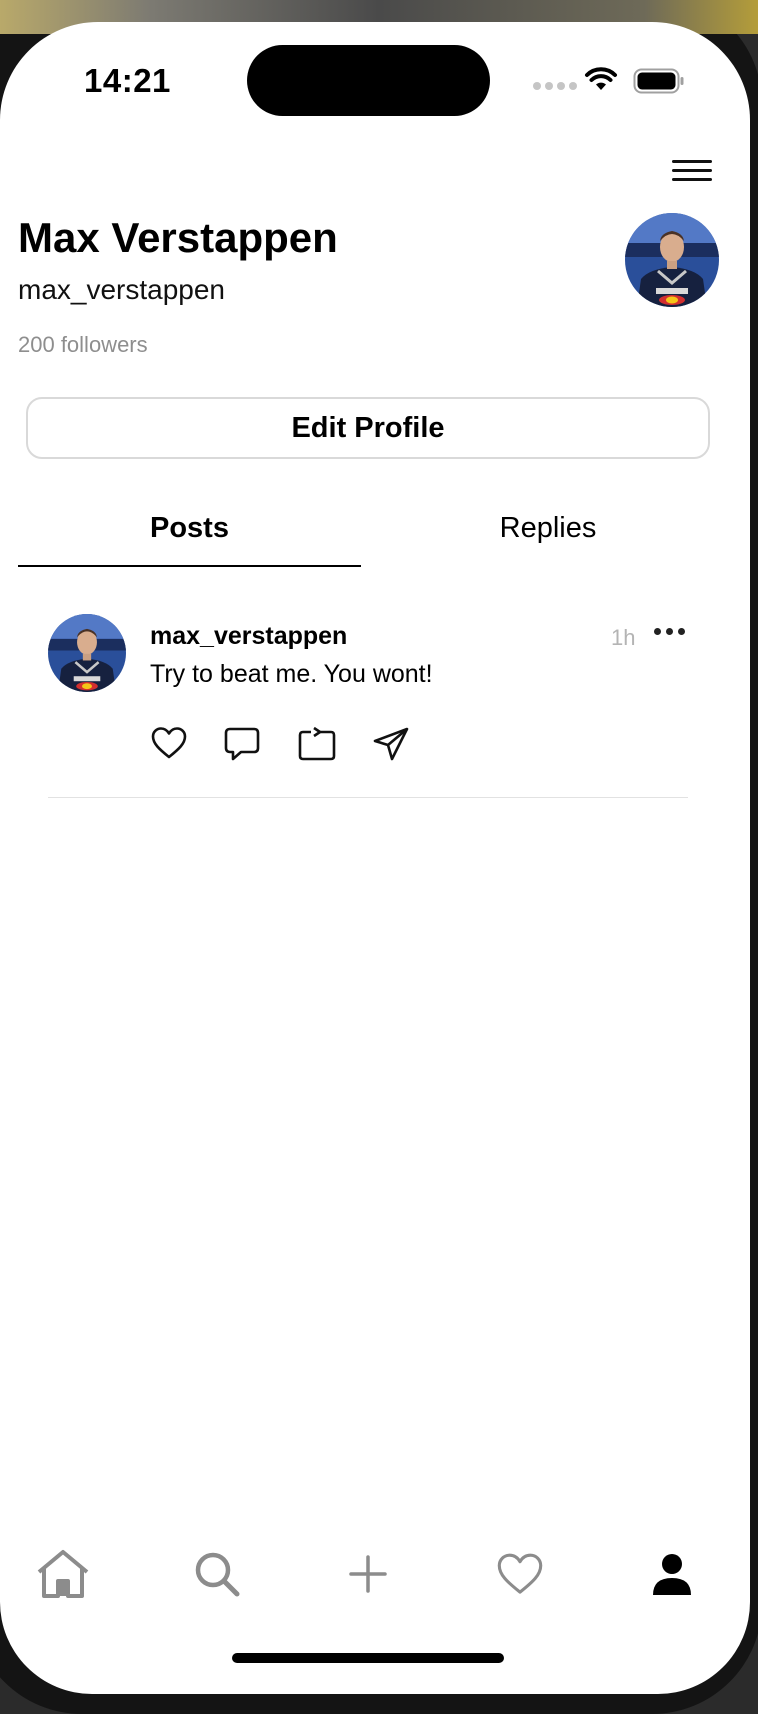  What do you see at coordinates (189, 528) in the screenshot?
I see `tab-posts: Posts` at bounding box center [189, 528].